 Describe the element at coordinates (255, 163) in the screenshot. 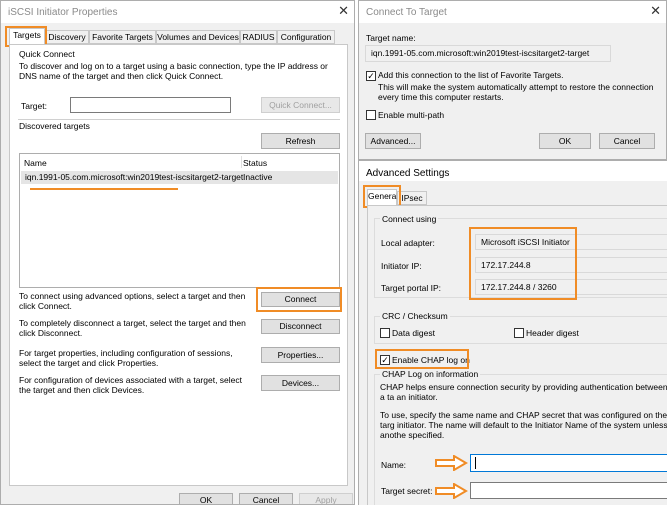

I see `column-header-status: Status` at that location.